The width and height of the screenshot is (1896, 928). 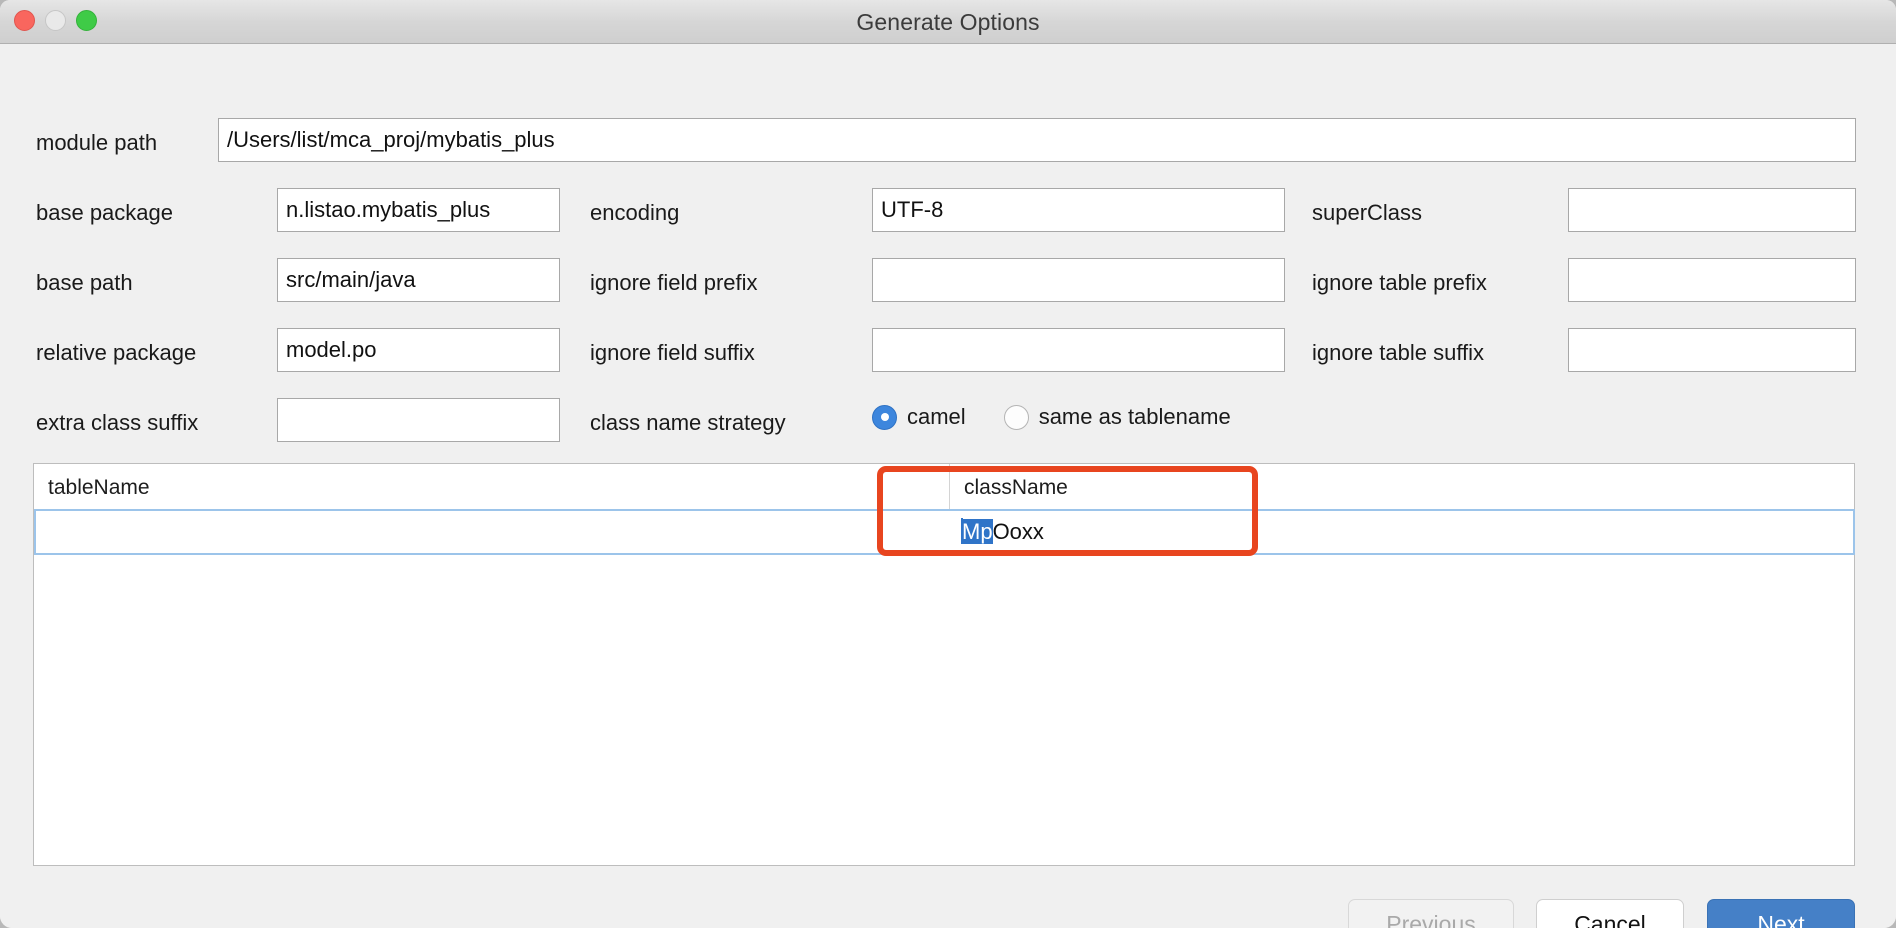 I want to click on relative-package-label: relative package, so click(x=116, y=352).